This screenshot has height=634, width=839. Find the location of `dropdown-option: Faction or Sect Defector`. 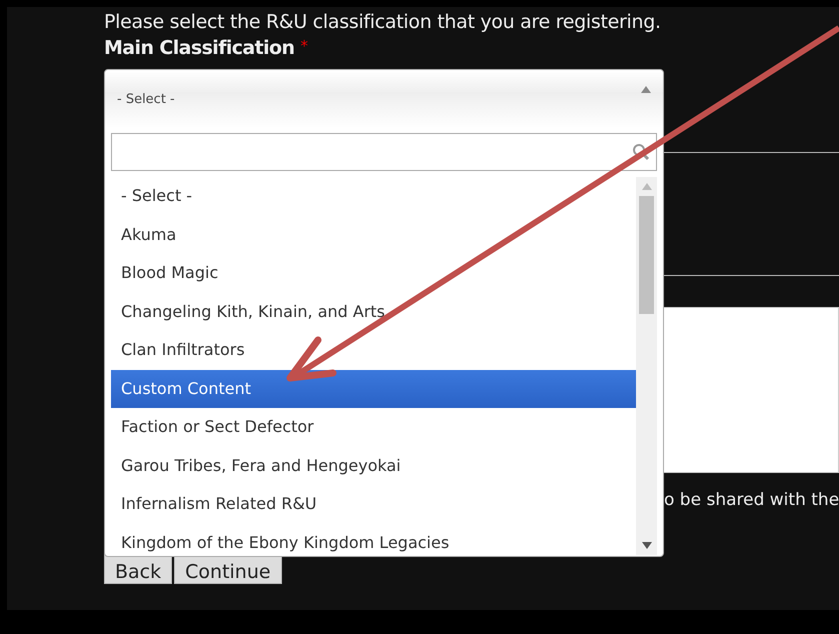

dropdown-option: Faction or Sect Defector is located at coordinates (373, 427).